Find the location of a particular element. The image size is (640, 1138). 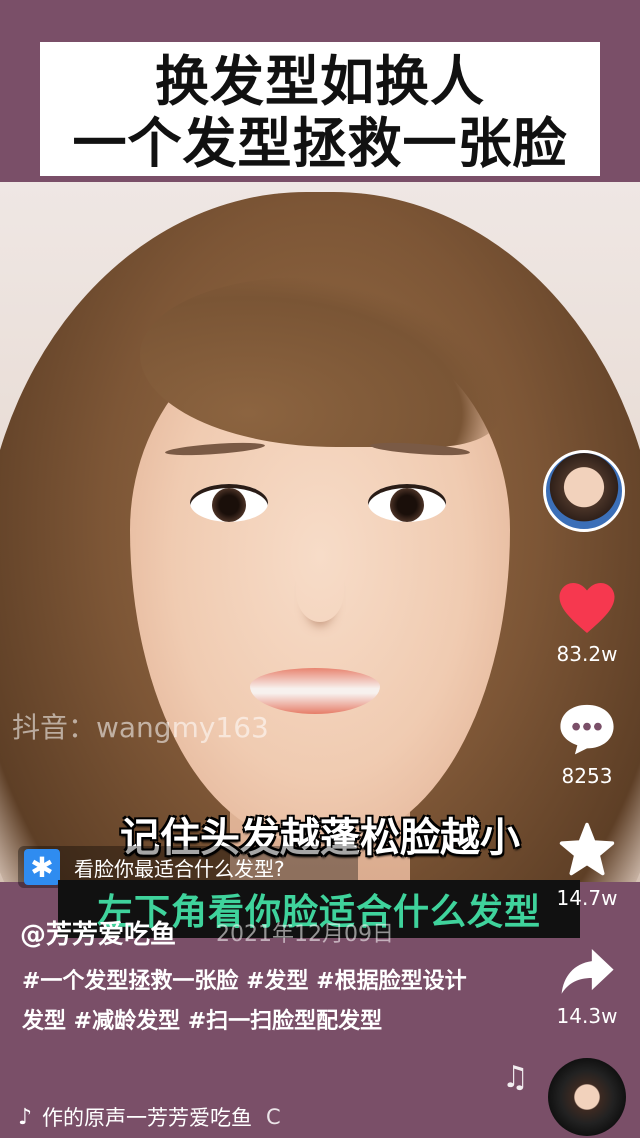

like-count: 83.2w is located at coordinates (587, 654).